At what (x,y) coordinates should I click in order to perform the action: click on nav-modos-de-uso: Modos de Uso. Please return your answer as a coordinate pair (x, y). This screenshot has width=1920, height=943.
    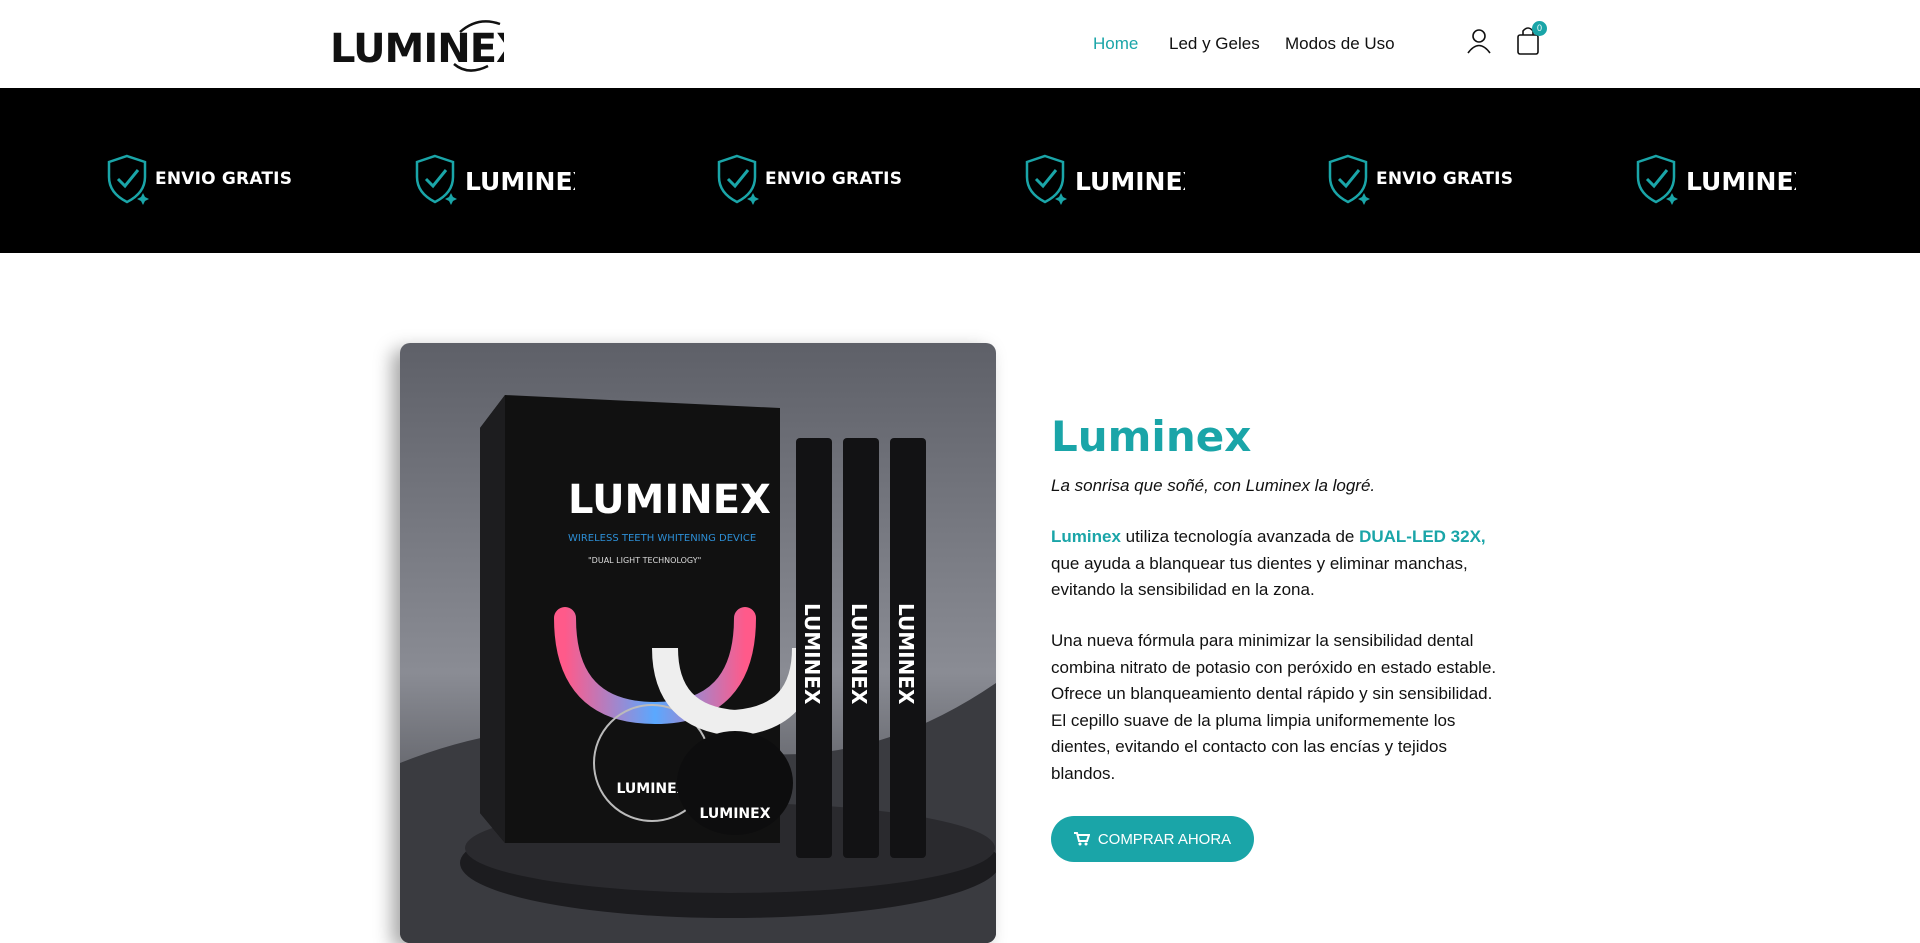
    Looking at the image, I should click on (1340, 44).